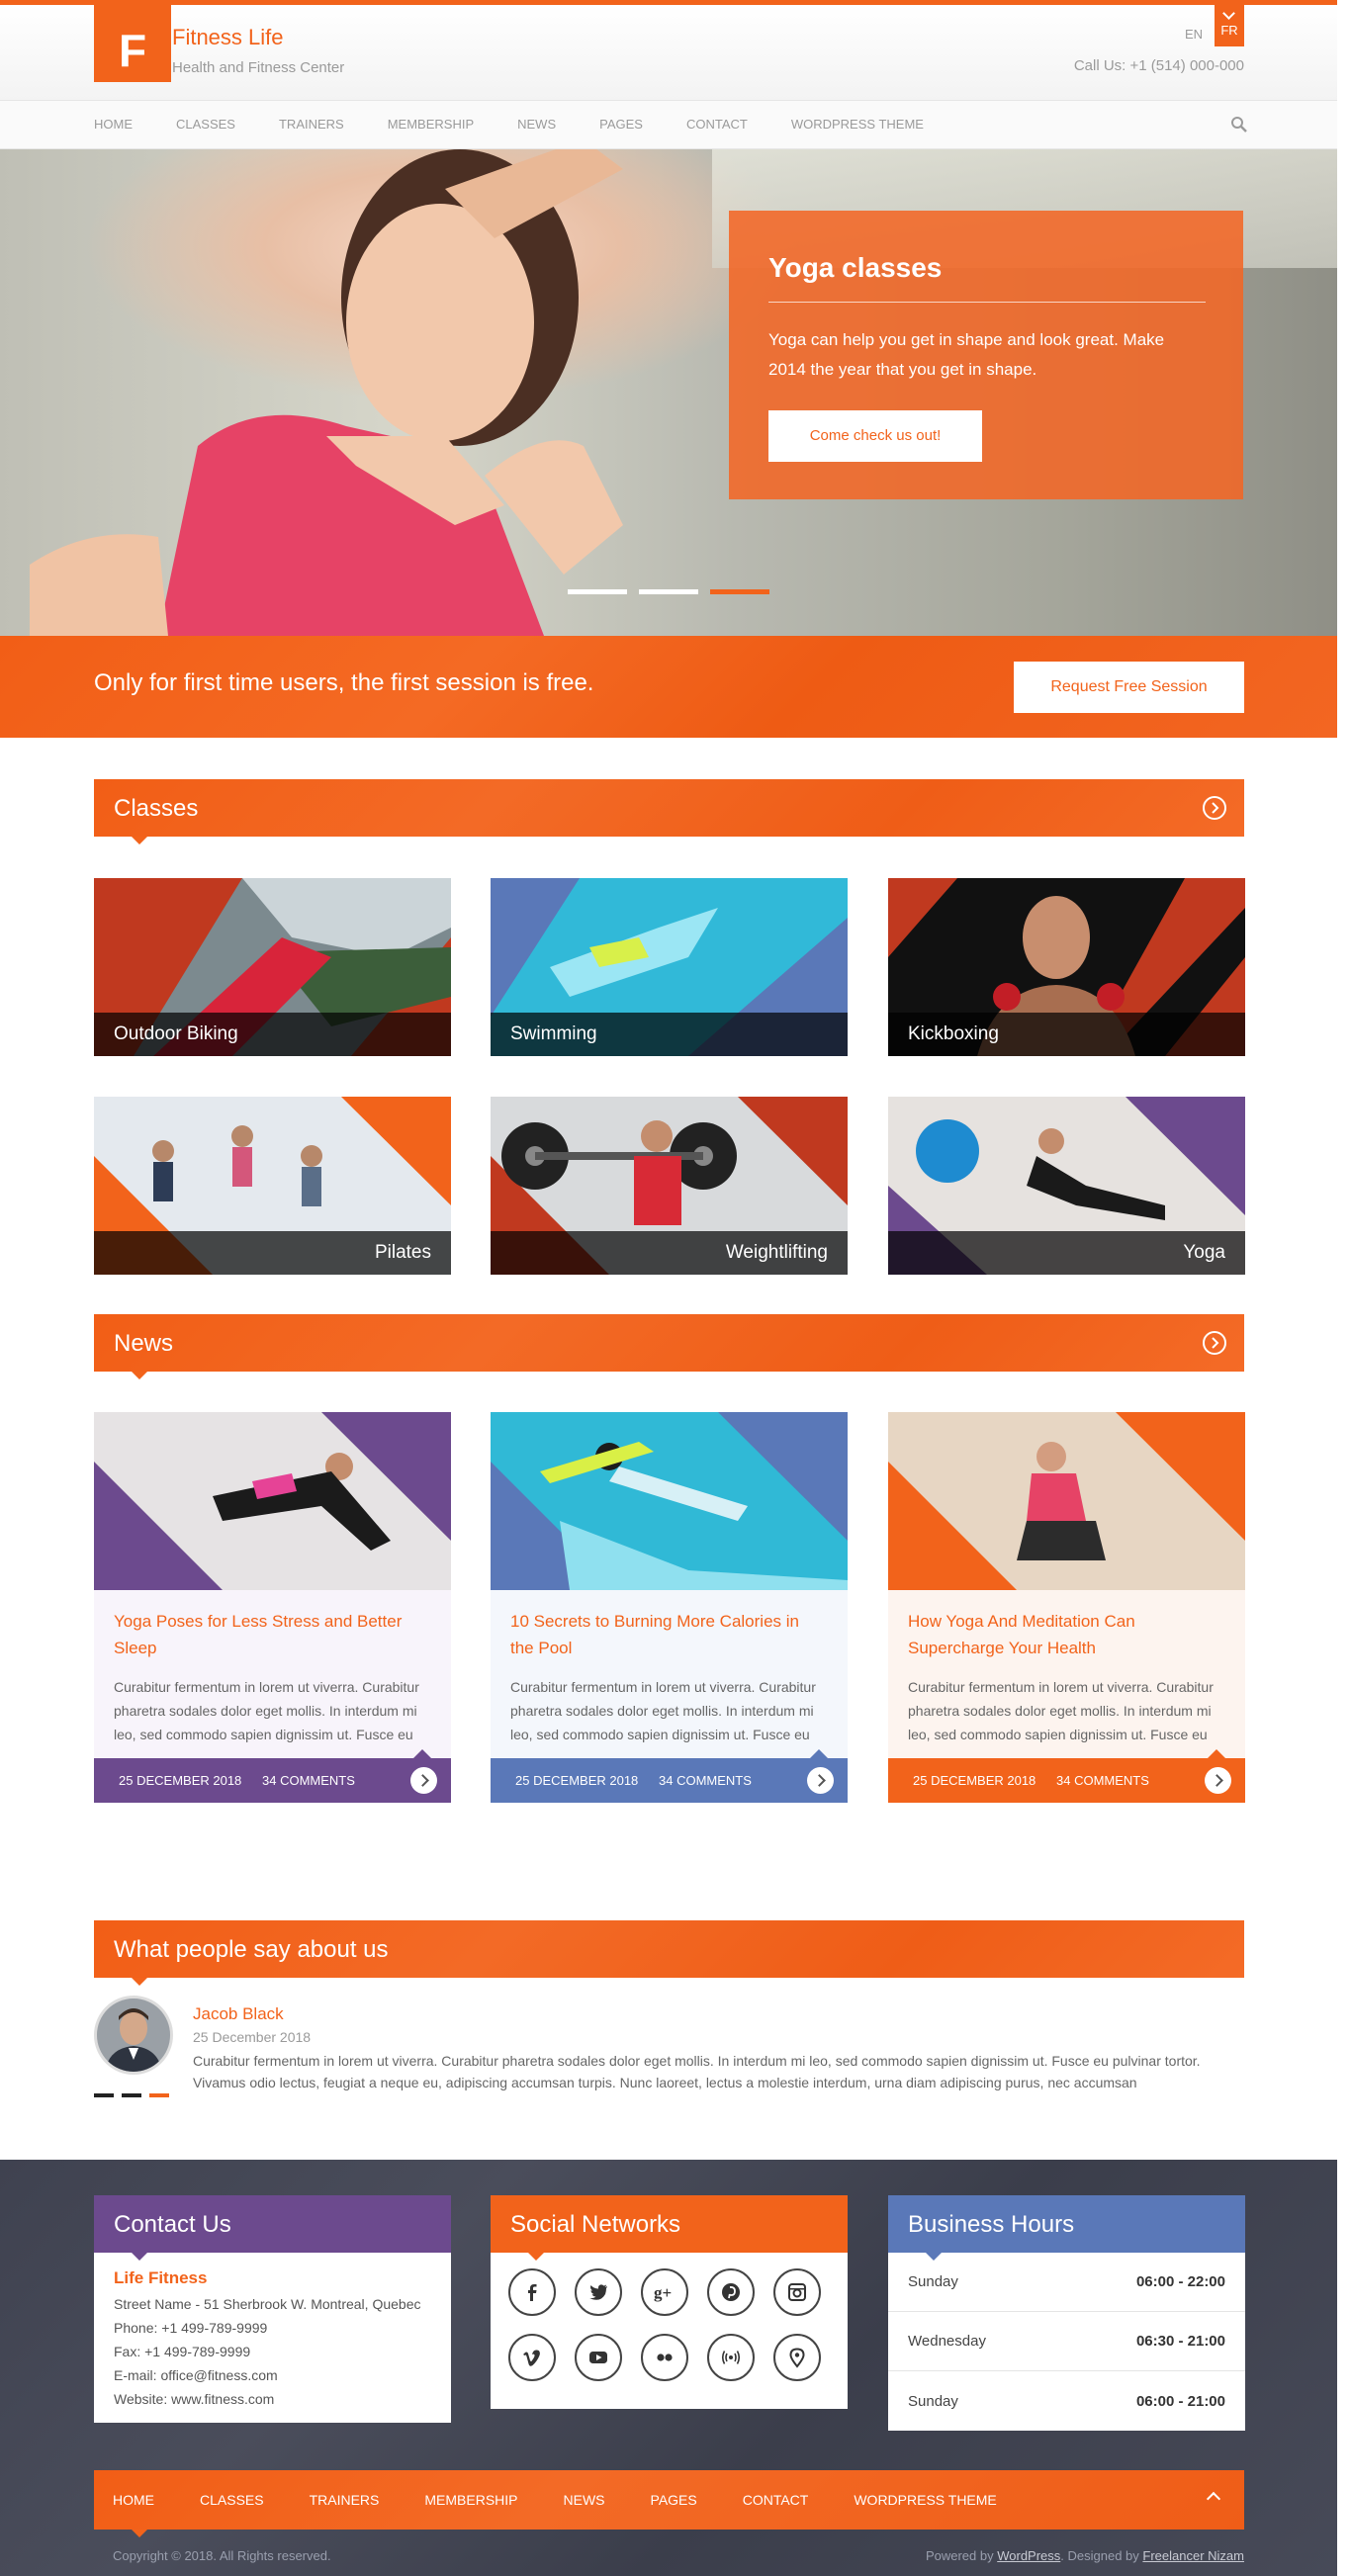 The image size is (1351, 2576). What do you see at coordinates (739, 591) in the screenshot?
I see `slider-dot-active` at bounding box center [739, 591].